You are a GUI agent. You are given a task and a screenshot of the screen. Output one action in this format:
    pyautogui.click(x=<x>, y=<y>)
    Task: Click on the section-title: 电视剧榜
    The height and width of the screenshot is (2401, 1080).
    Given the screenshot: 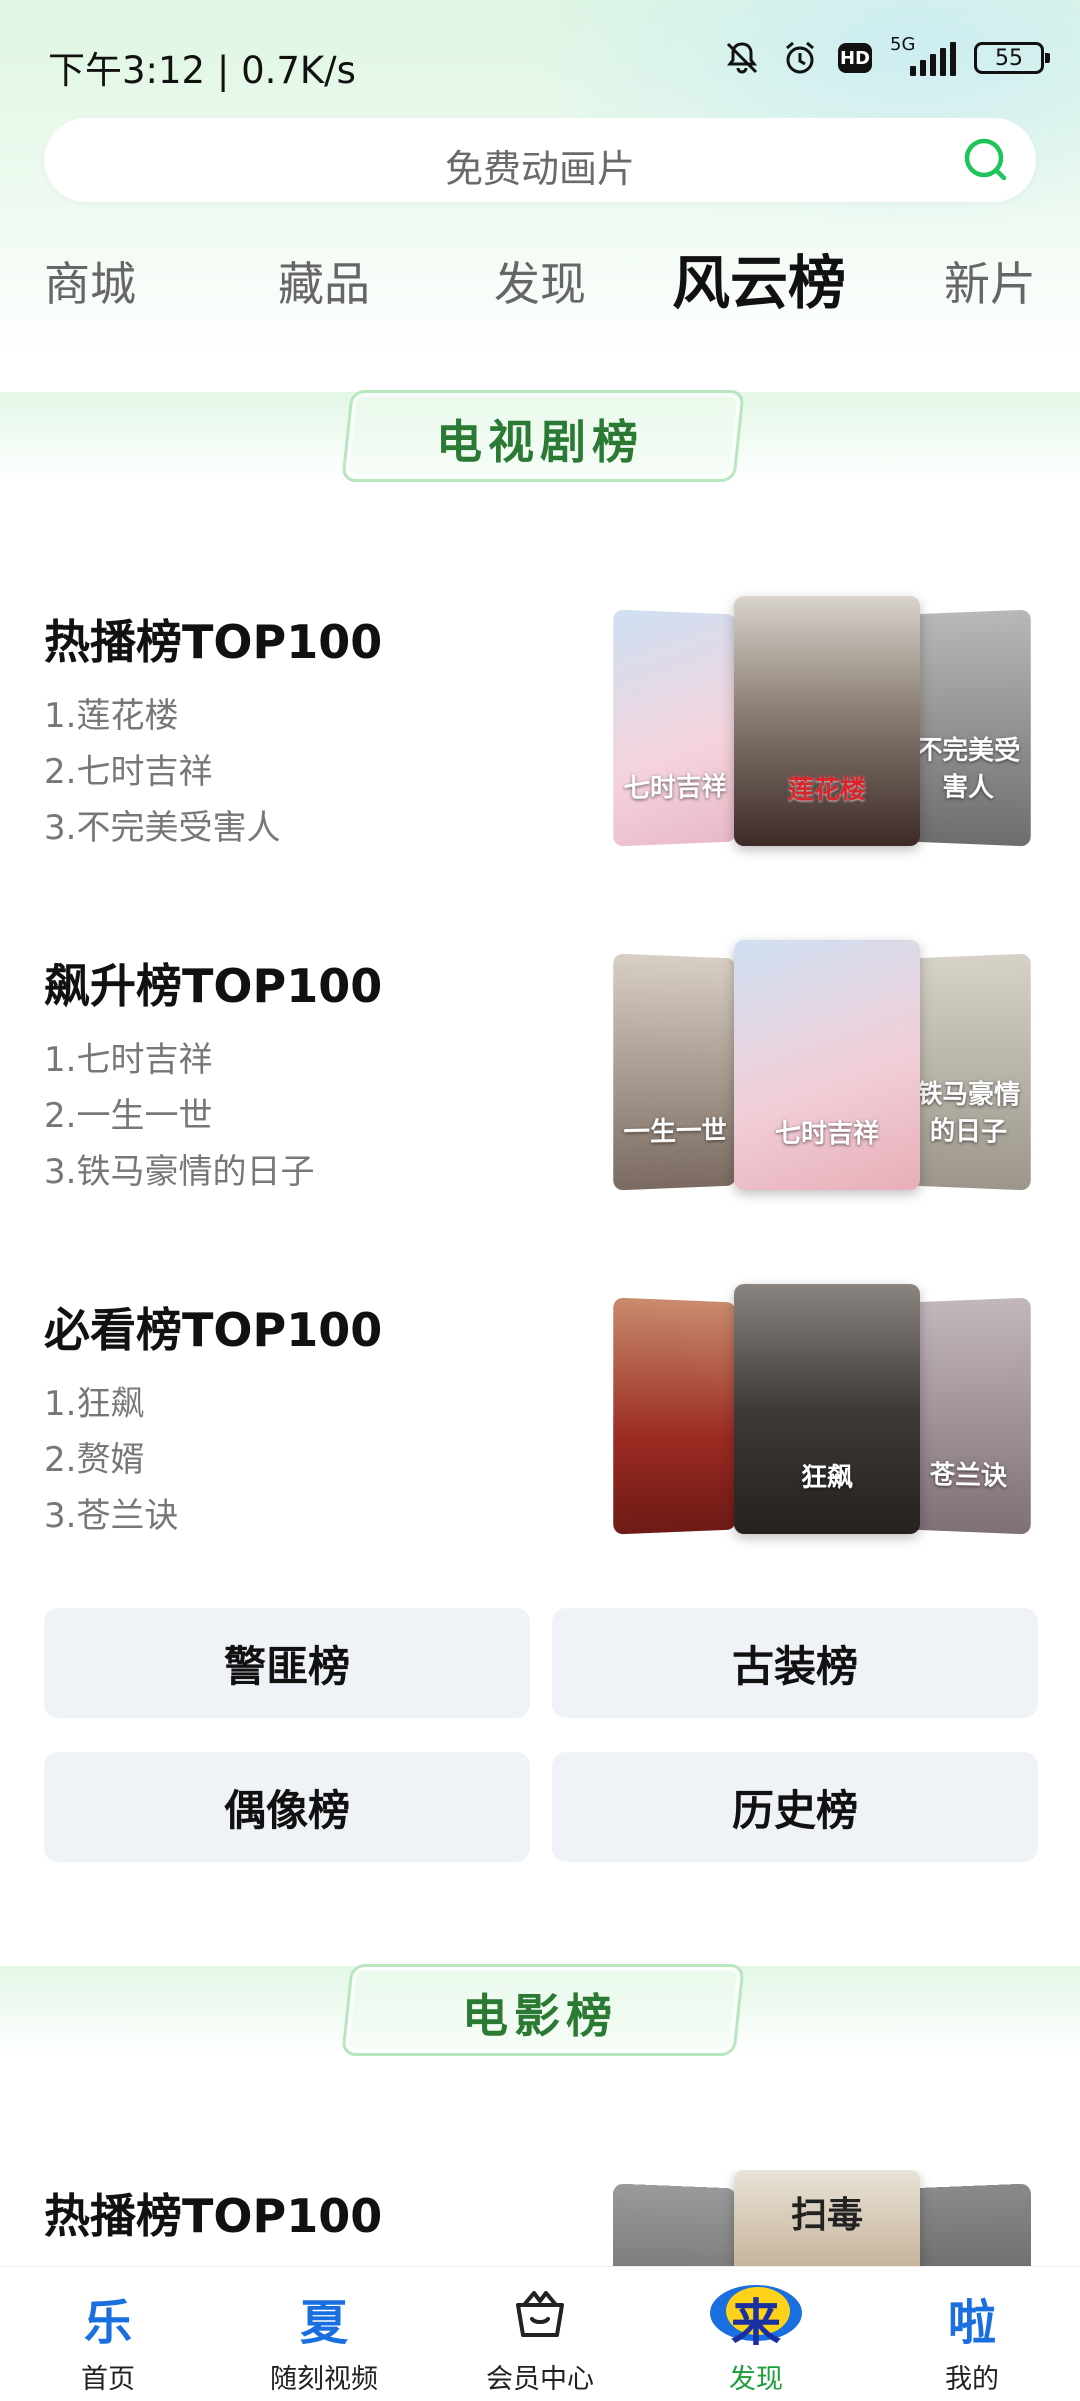 What is the action you would take?
    pyautogui.click(x=540, y=439)
    